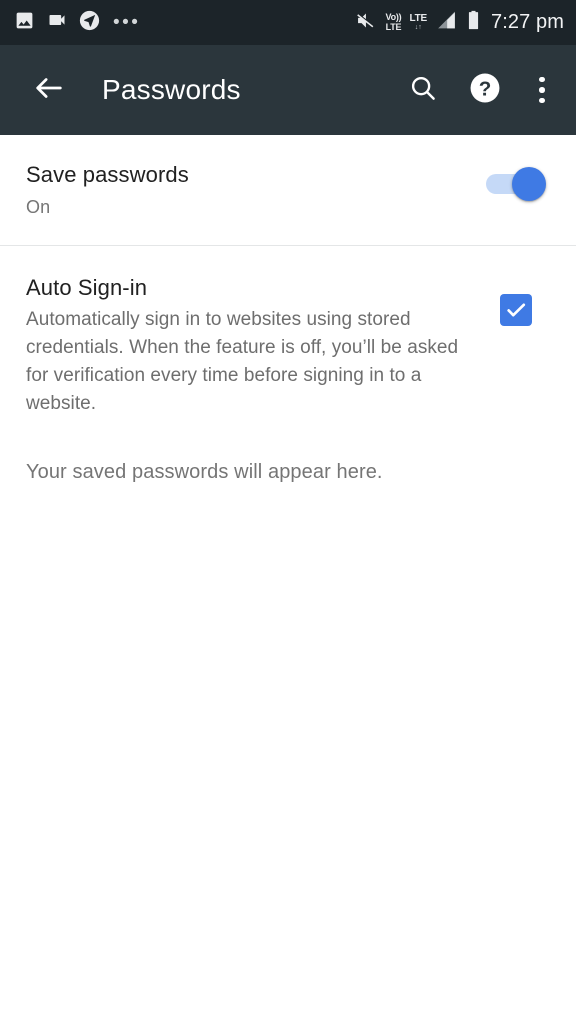 The height and width of the screenshot is (1024, 576). What do you see at coordinates (204, 472) in the screenshot?
I see `empty-state-message: Your saved passwords will appear here.` at bounding box center [204, 472].